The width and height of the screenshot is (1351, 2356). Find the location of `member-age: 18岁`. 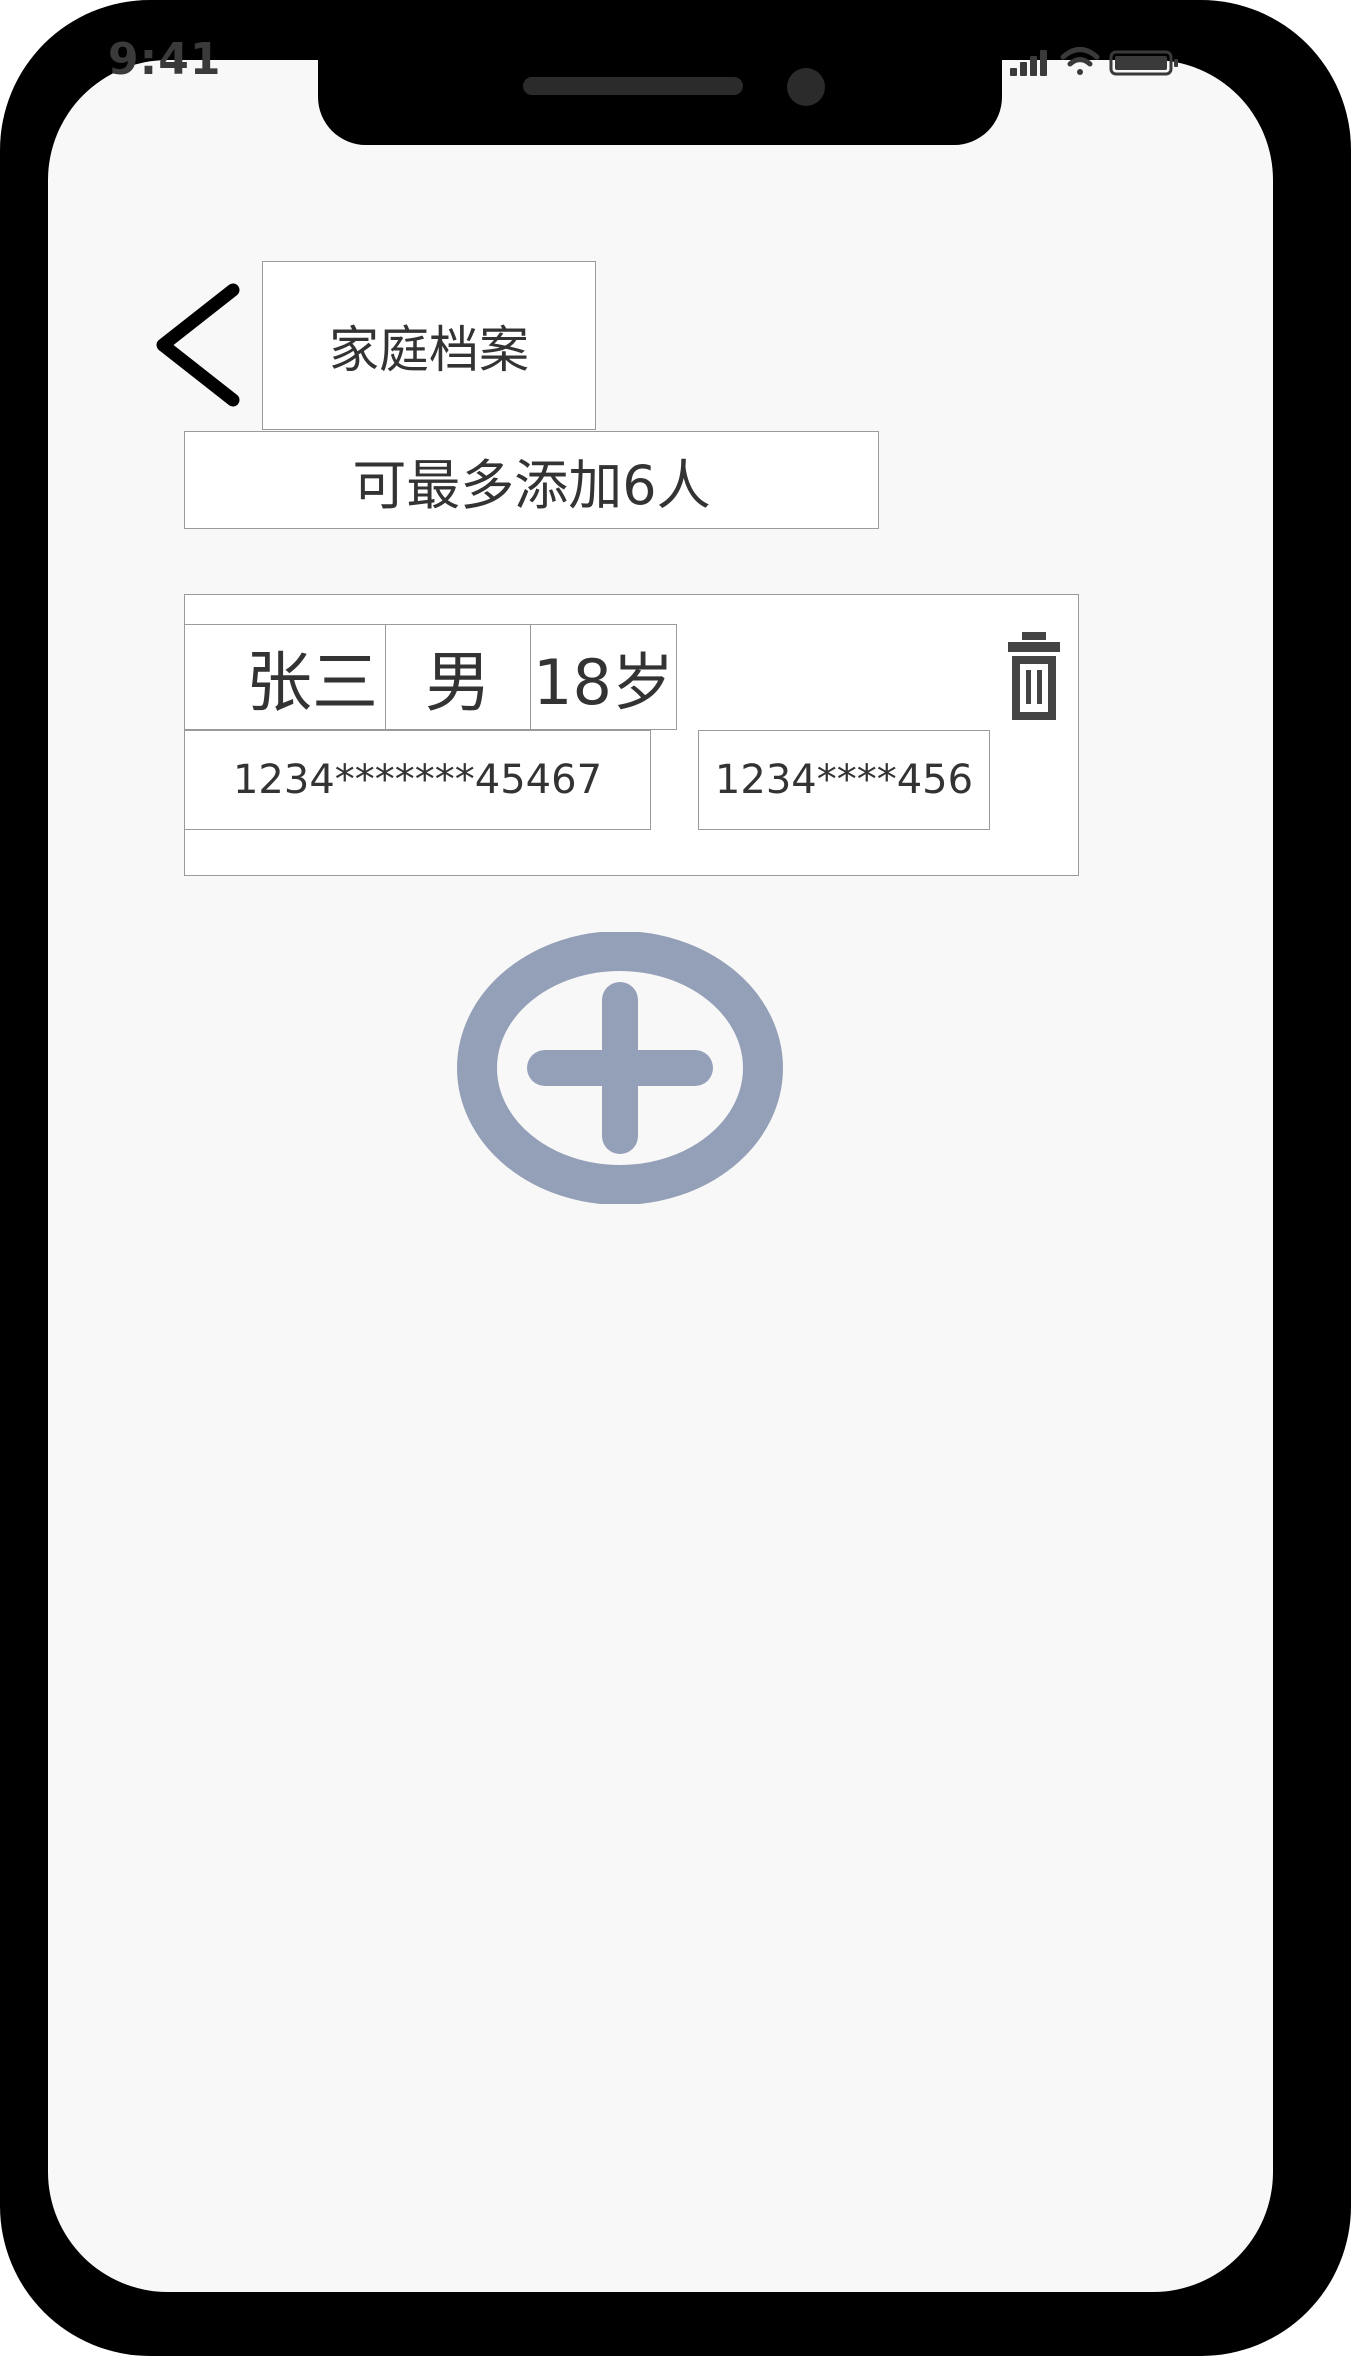

member-age: 18岁 is located at coordinates (603, 677).